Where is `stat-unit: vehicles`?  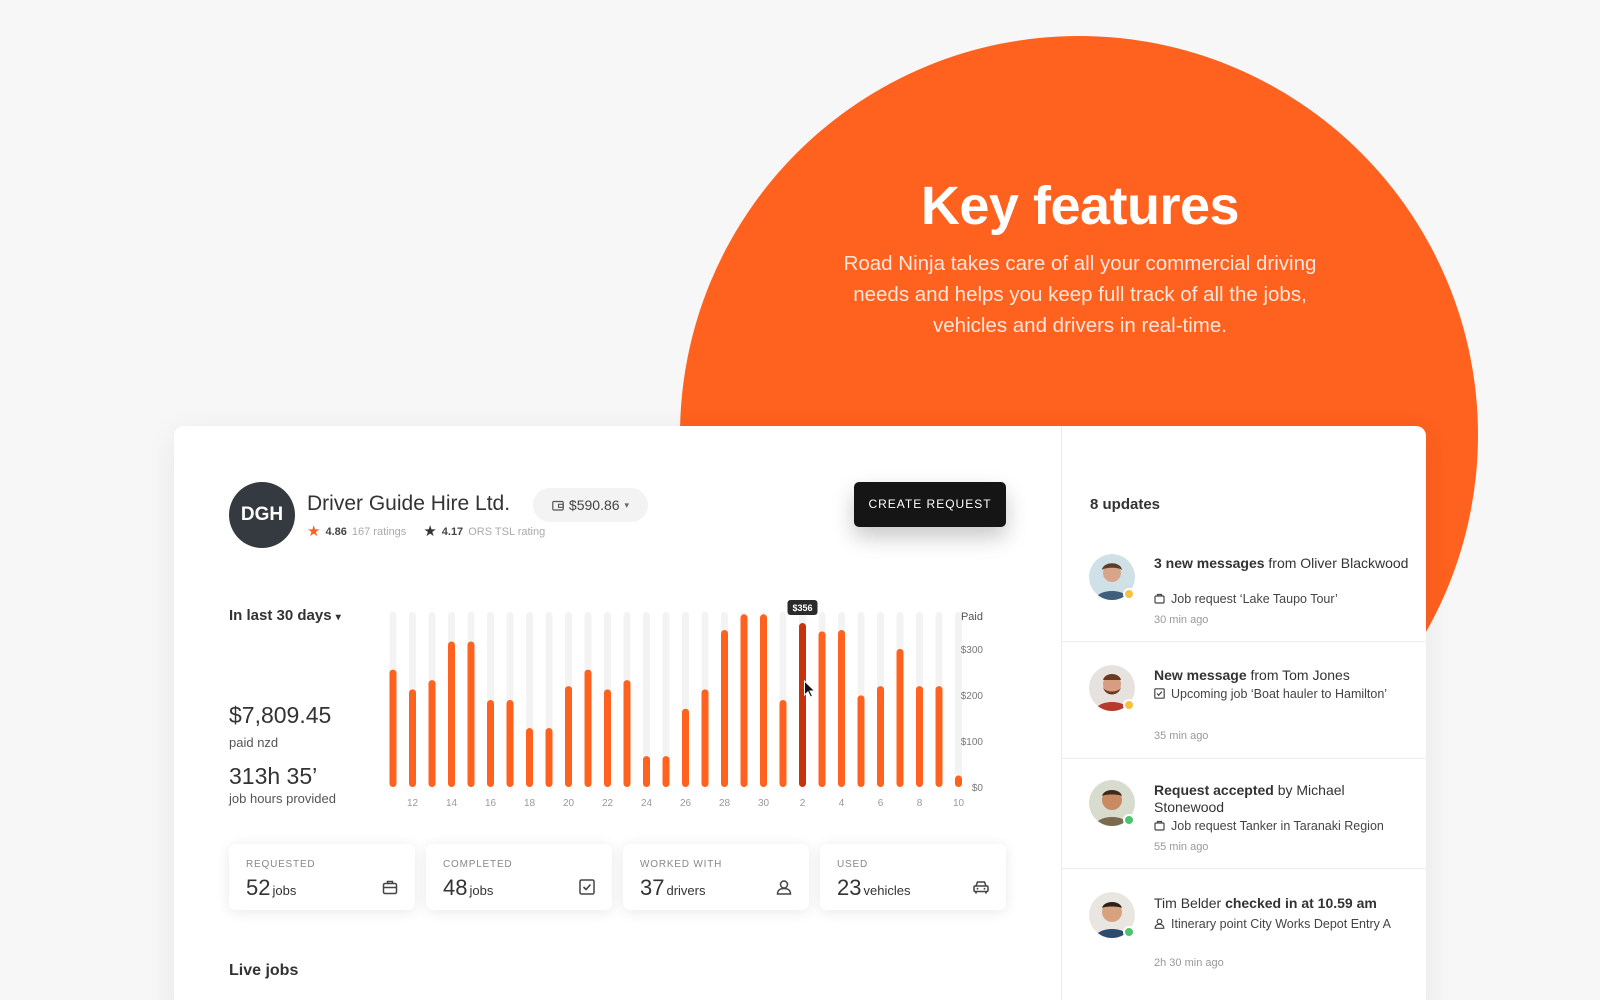
stat-unit: vehicles is located at coordinates (887, 890).